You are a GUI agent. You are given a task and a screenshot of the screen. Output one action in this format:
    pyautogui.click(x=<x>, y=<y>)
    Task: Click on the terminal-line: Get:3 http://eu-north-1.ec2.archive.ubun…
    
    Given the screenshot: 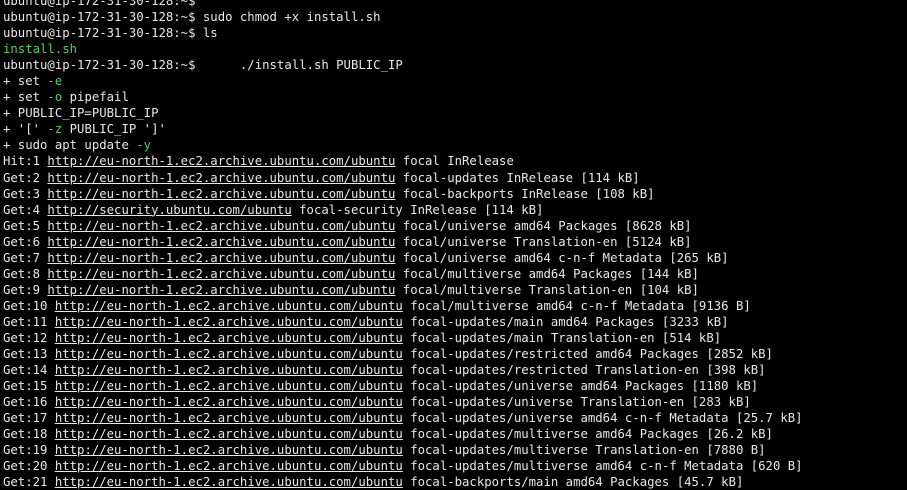 What is the action you would take?
    pyautogui.click(x=455, y=194)
    